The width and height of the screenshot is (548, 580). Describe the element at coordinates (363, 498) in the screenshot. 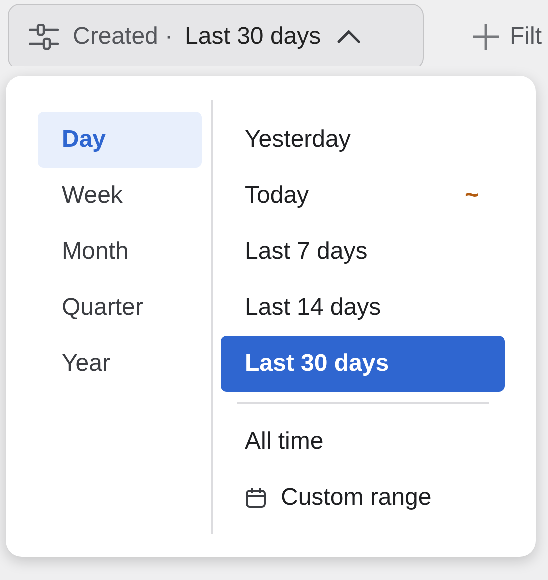

I see `custom-range-option: Custom range` at that location.